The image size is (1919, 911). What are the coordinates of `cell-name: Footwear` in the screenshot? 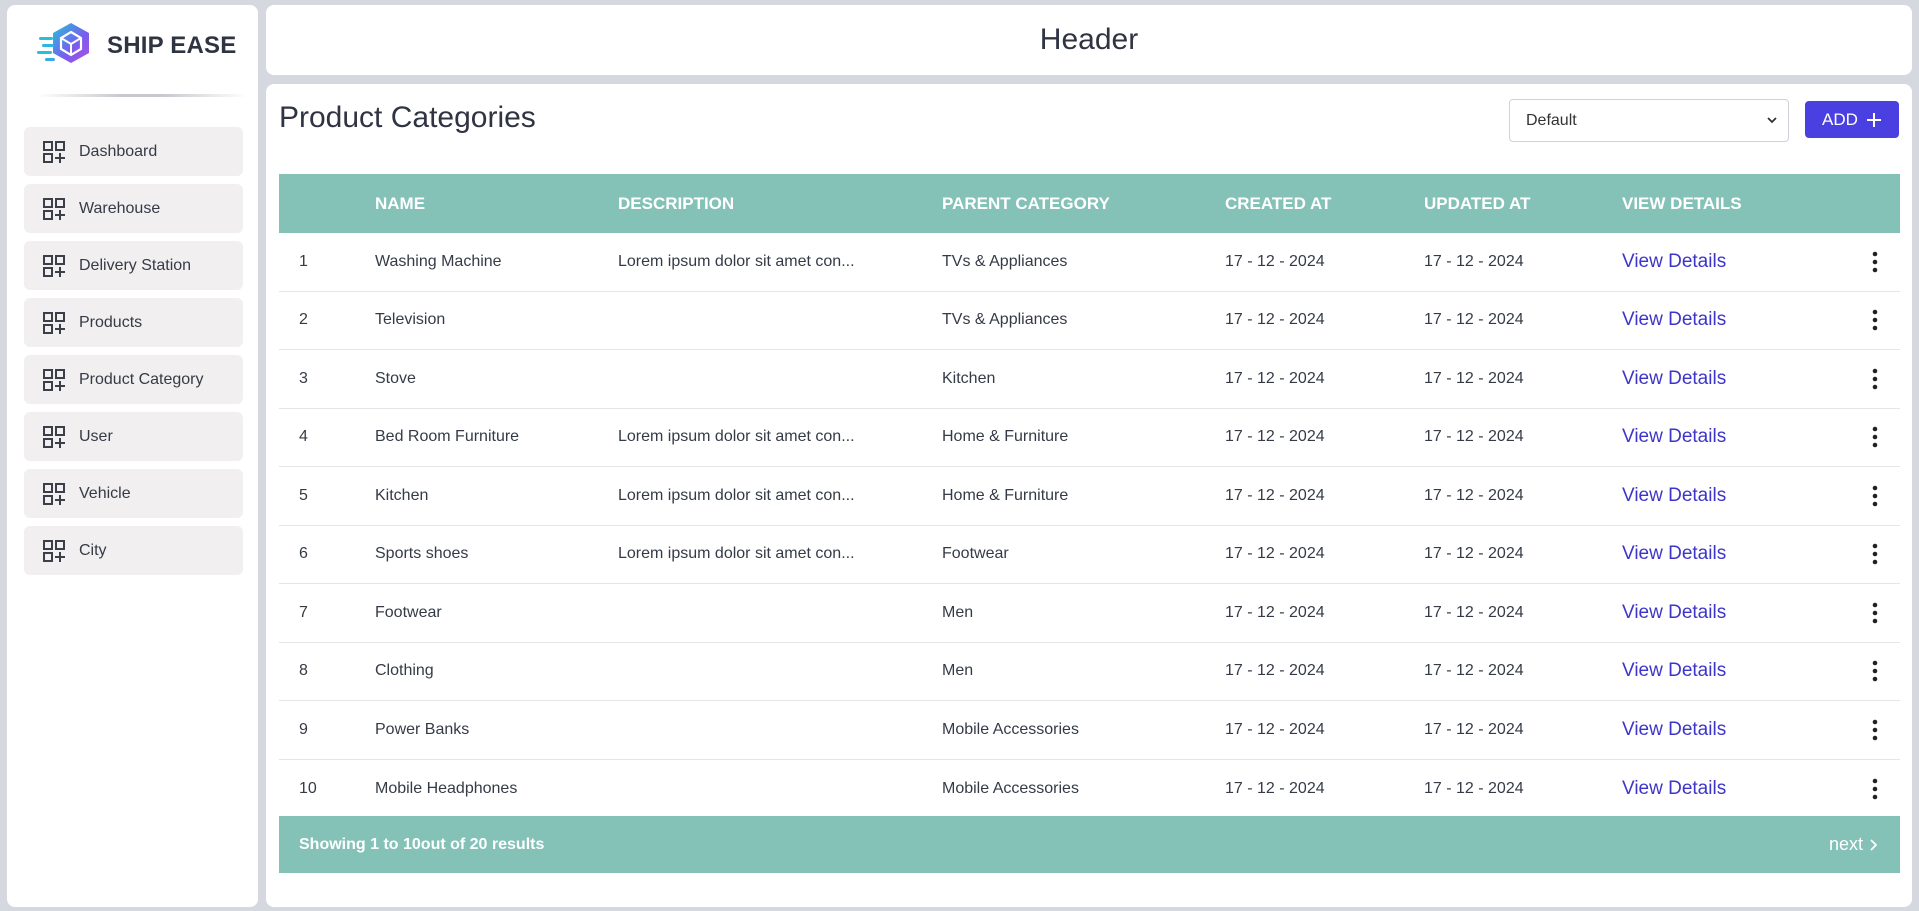 It's located at (408, 612).